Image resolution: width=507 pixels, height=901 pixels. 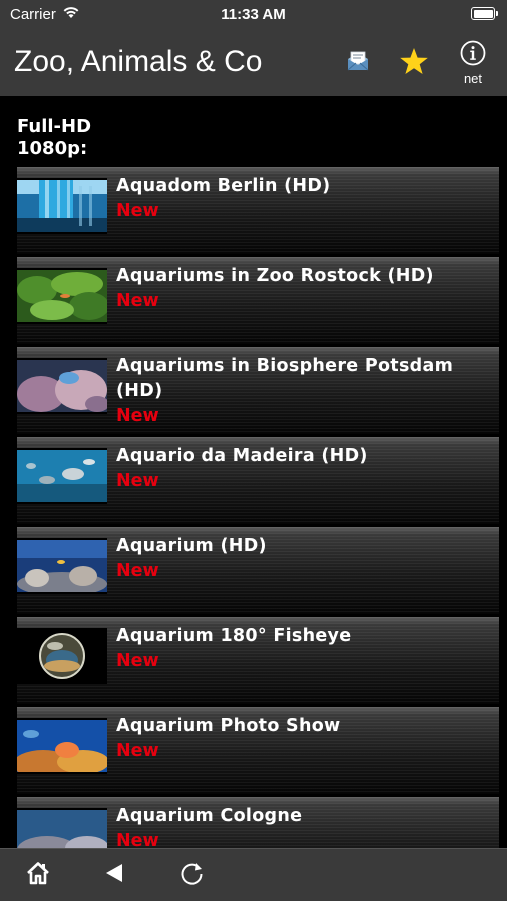 What do you see at coordinates (191, 546) in the screenshot?
I see `item-title: Aquarium (HD)` at bounding box center [191, 546].